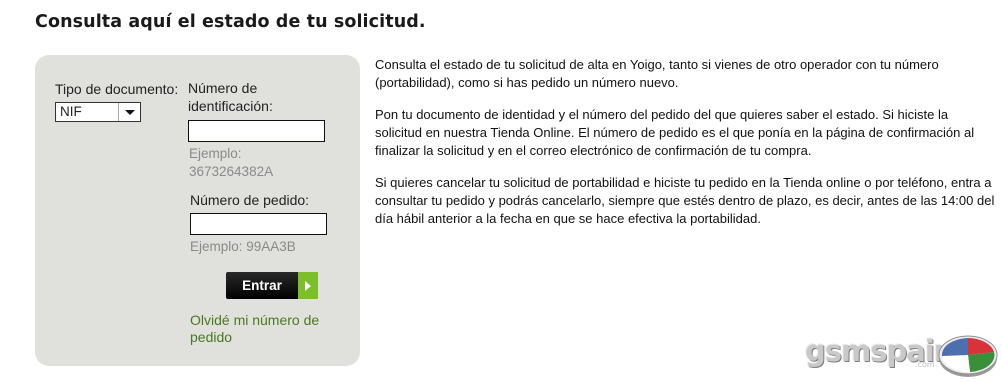  What do you see at coordinates (259, 163) in the screenshot?
I see `id-number-hint: Ejemplo: 3673264382A` at bounding box center [259, 163].